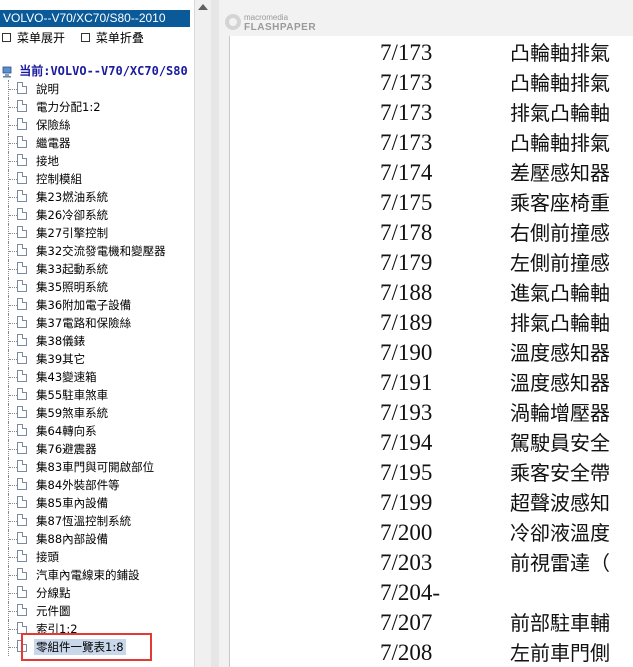 This screenshot has height=667, width=633. What do you see at coordinates (431, 563) in the screenshot?
I see `document-row: 7/203 前視雷達（` at bounding box center [431, 563].